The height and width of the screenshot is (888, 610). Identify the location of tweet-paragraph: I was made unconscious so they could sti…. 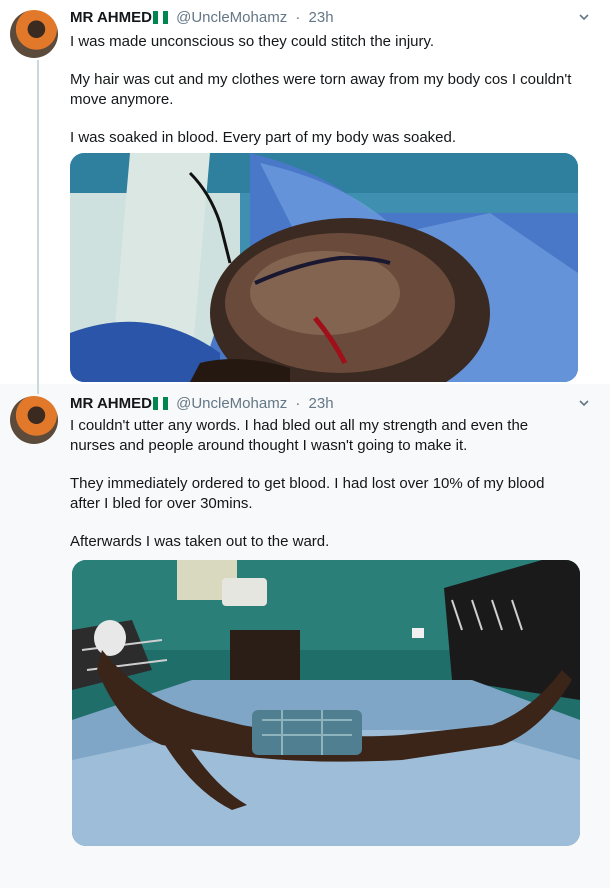
(252, 41).